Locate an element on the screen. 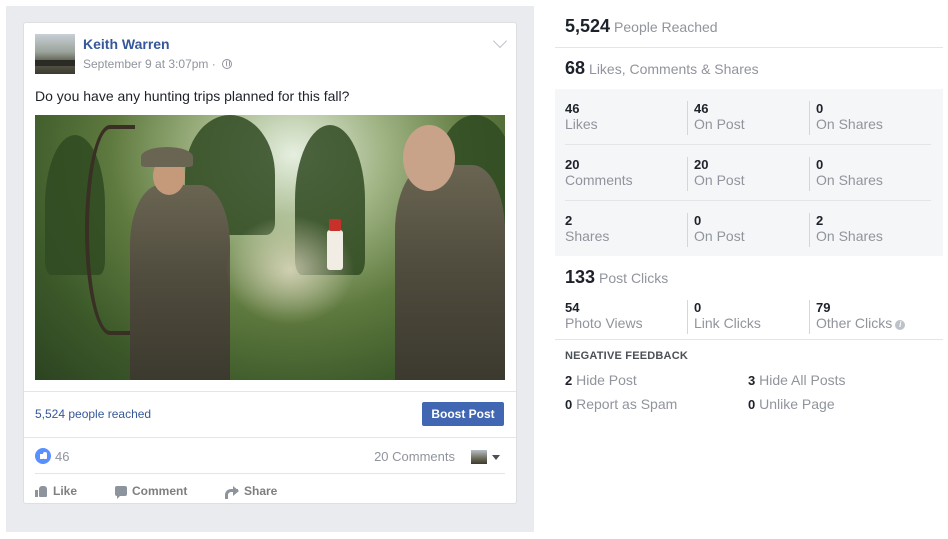 The image size is (948, 539). people-reached-summary: 5,524 People Reached is located at coordinates (641, 26).